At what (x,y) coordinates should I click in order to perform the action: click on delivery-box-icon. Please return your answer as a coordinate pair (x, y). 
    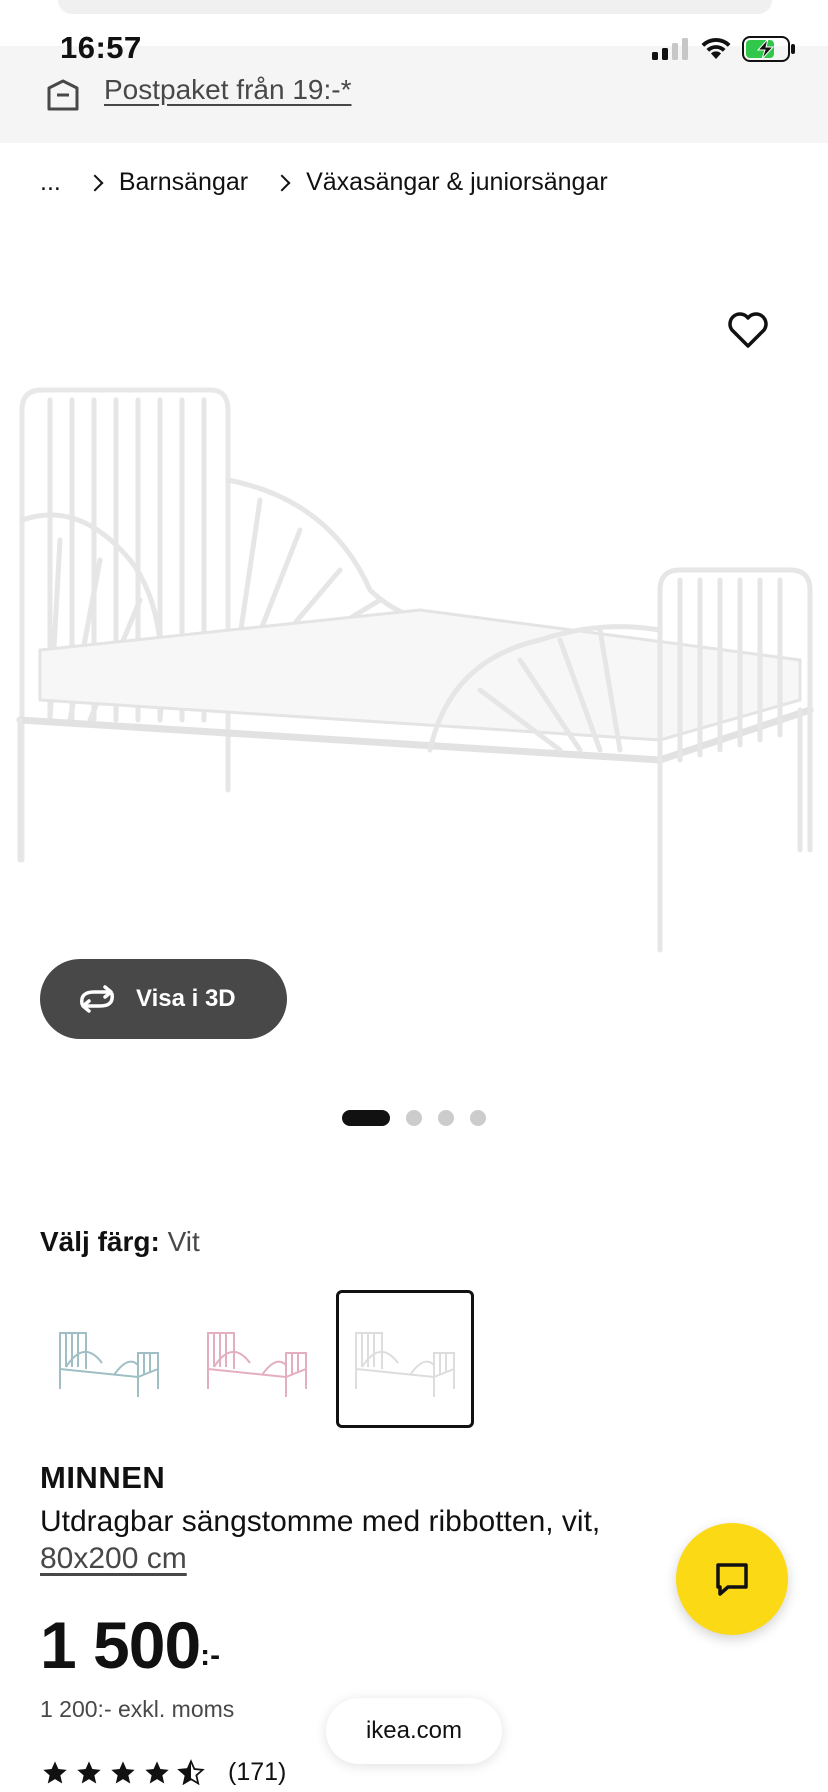
    Looking at the image, I should click on (63, 95).